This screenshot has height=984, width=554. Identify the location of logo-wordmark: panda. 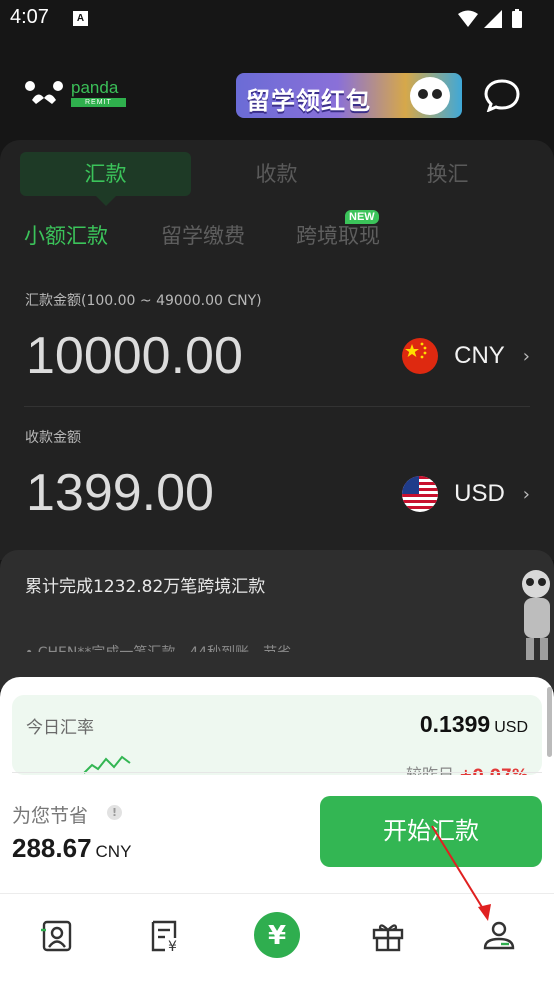
(95, 87).